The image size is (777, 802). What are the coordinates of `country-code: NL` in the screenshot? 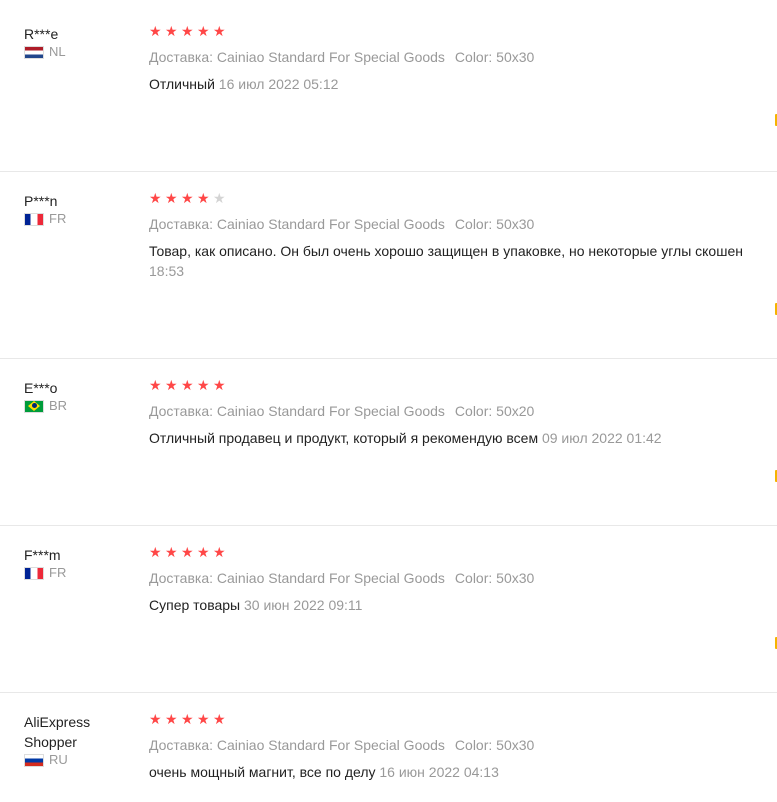 It's located at (57, 51).